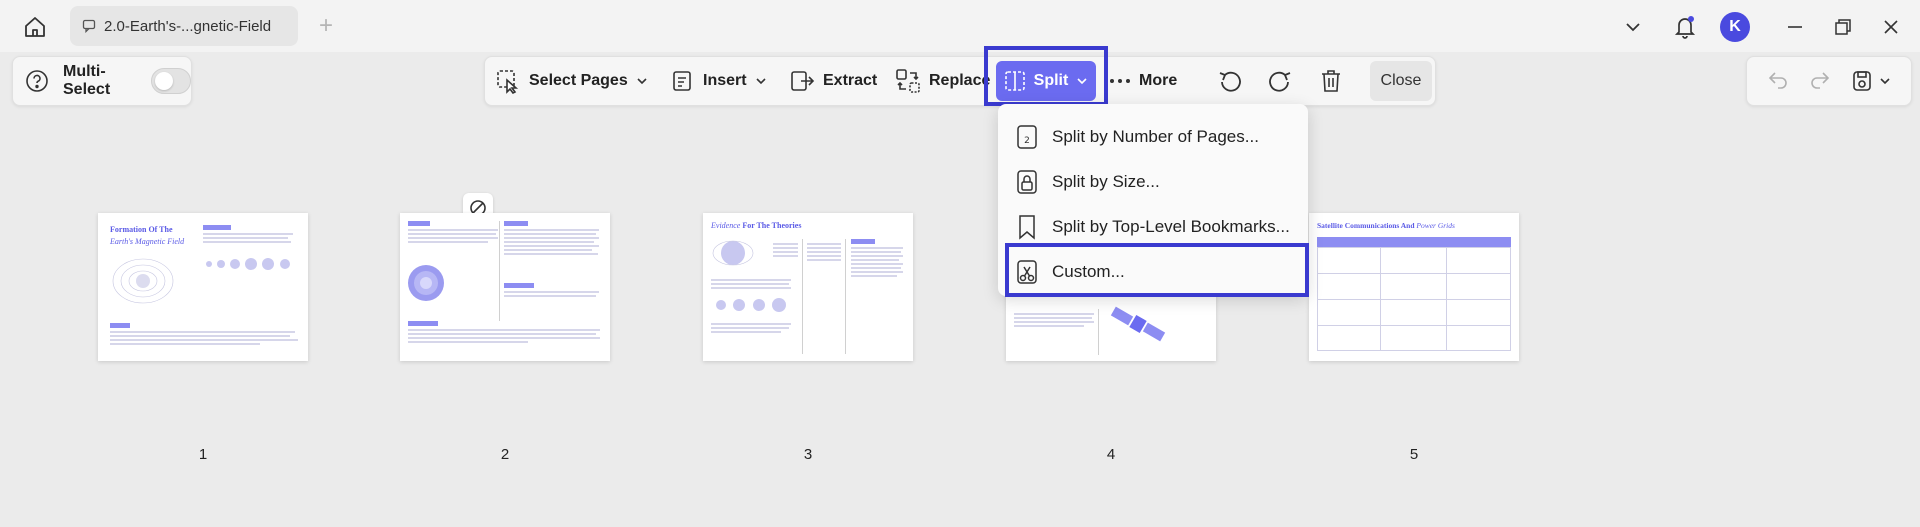 The image size is (1920, 527). Describe the element at coordinates (1158, 80) in the screenshot. I see `more-label: More` at that location.